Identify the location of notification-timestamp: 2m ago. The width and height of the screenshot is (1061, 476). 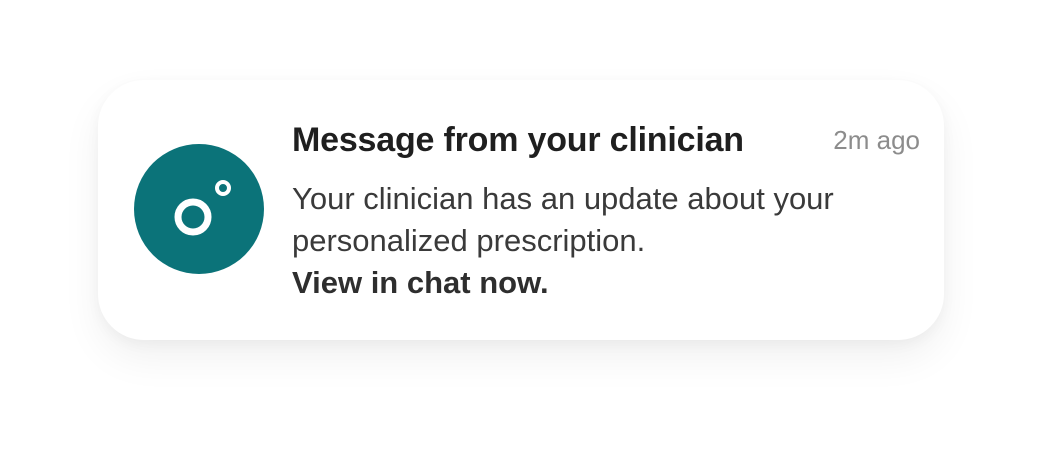
(876, 140).